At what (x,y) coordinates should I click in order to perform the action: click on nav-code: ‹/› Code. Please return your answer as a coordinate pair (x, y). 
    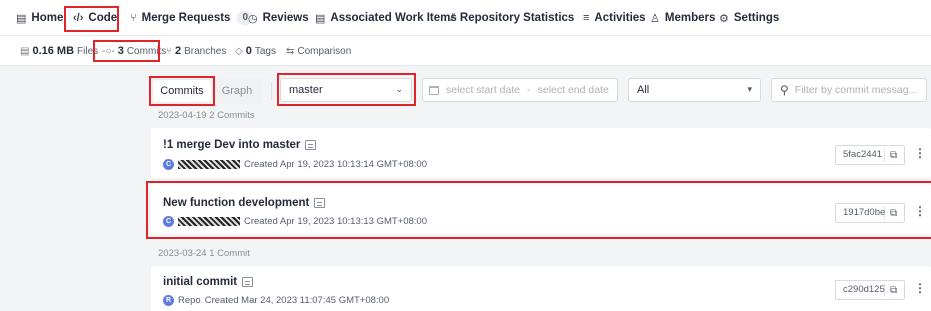
    Looking at the image, I should click on (95, 18).